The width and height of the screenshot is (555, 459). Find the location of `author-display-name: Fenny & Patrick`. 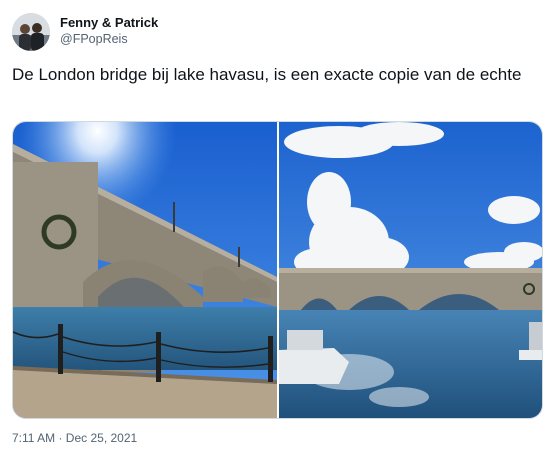

author-display-name: Fenny & Patrick is located at coordinates (109, 23).